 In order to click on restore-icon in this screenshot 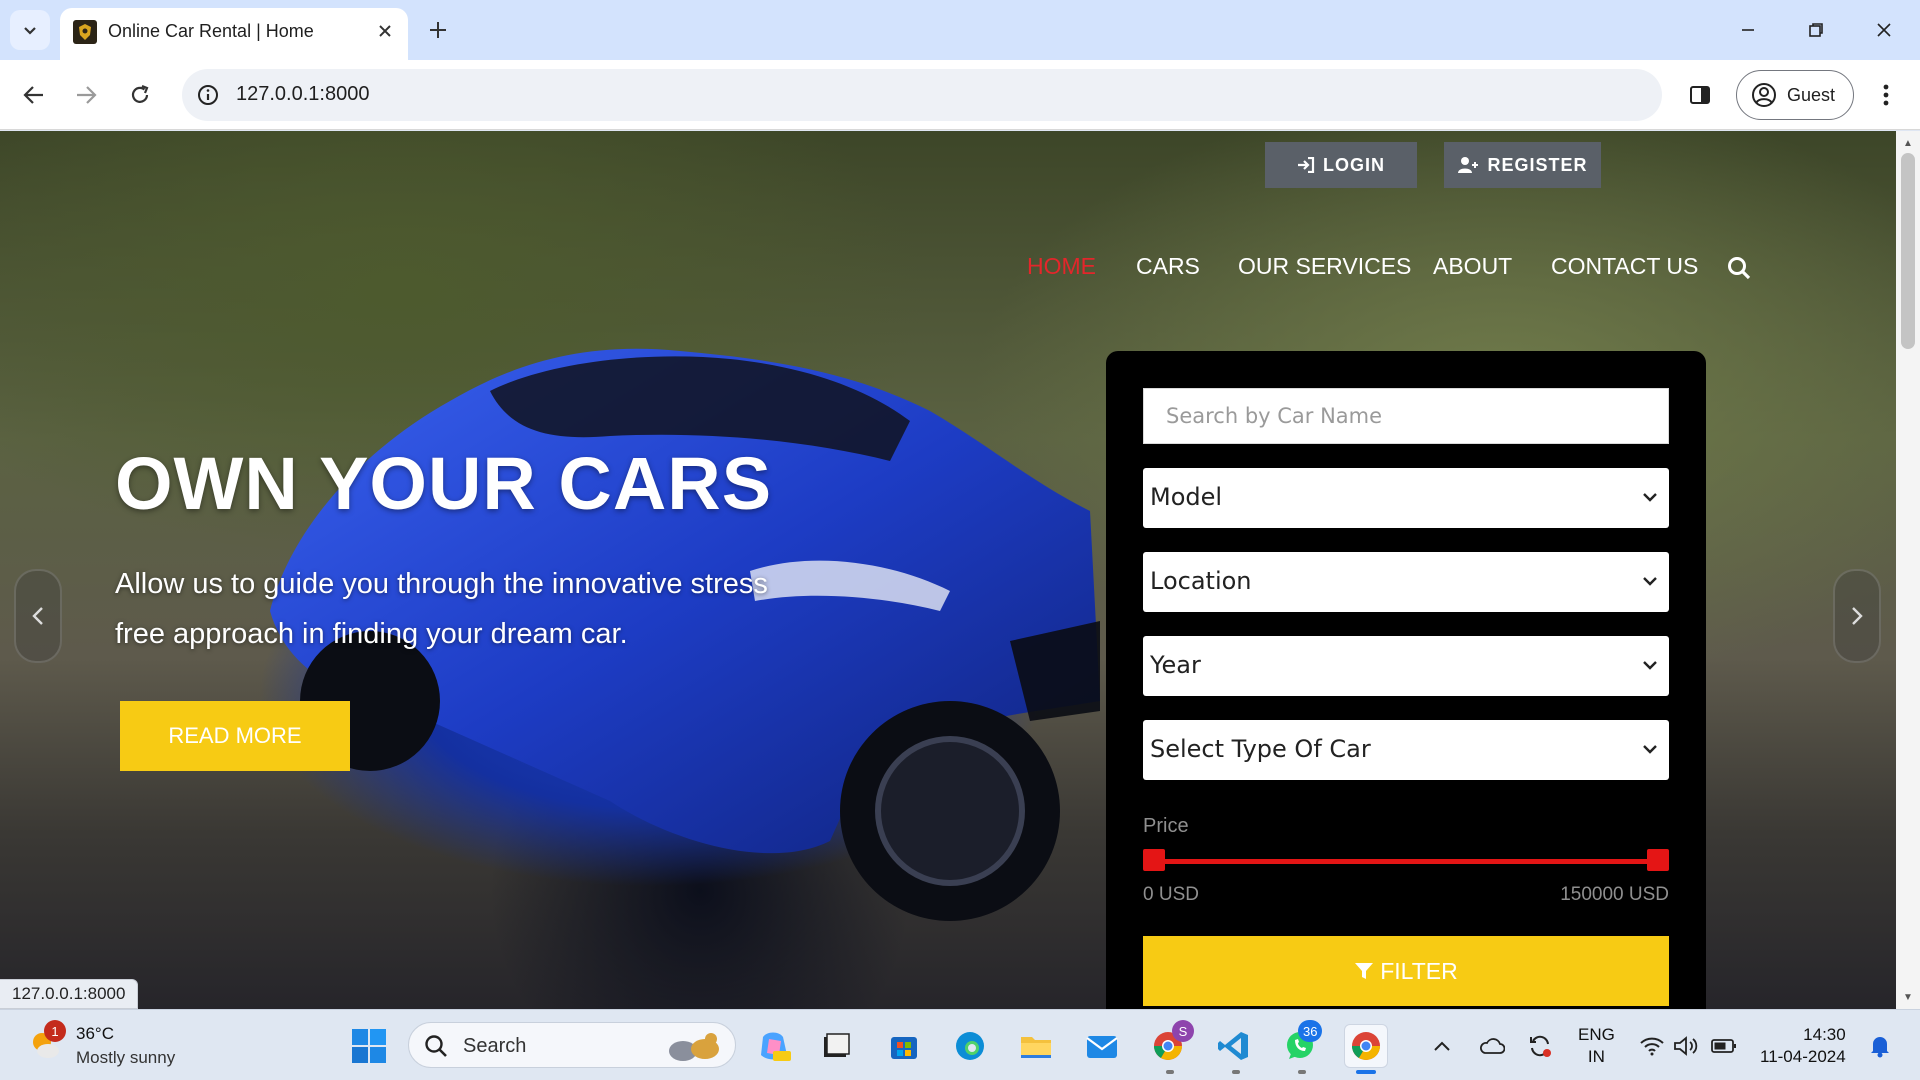, I will do `click(1816, 30)`.